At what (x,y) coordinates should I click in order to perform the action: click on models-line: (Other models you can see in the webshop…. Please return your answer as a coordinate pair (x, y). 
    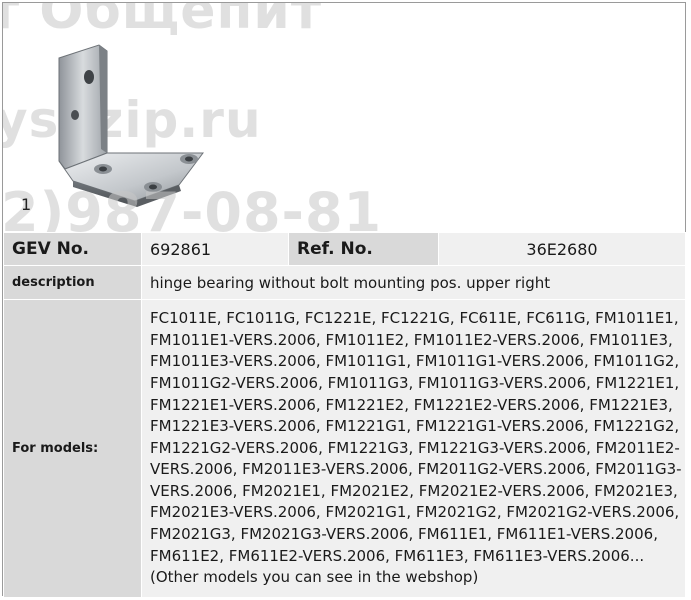
    Looking at the image, I should click on (314, 577).